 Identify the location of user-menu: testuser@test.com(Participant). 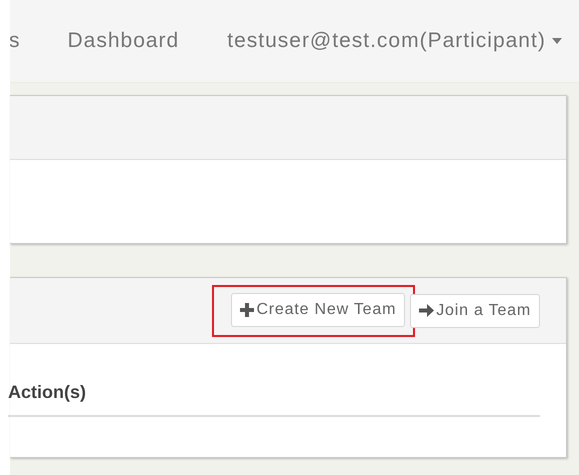
(394, 41).